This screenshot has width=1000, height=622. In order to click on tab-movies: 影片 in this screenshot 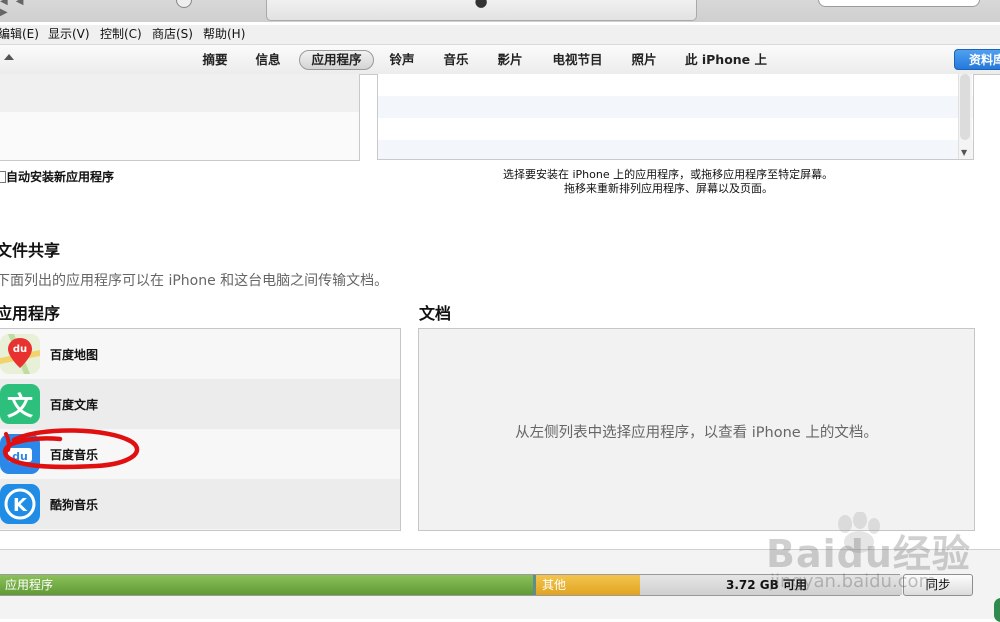, I will do `click(510, 60)`.